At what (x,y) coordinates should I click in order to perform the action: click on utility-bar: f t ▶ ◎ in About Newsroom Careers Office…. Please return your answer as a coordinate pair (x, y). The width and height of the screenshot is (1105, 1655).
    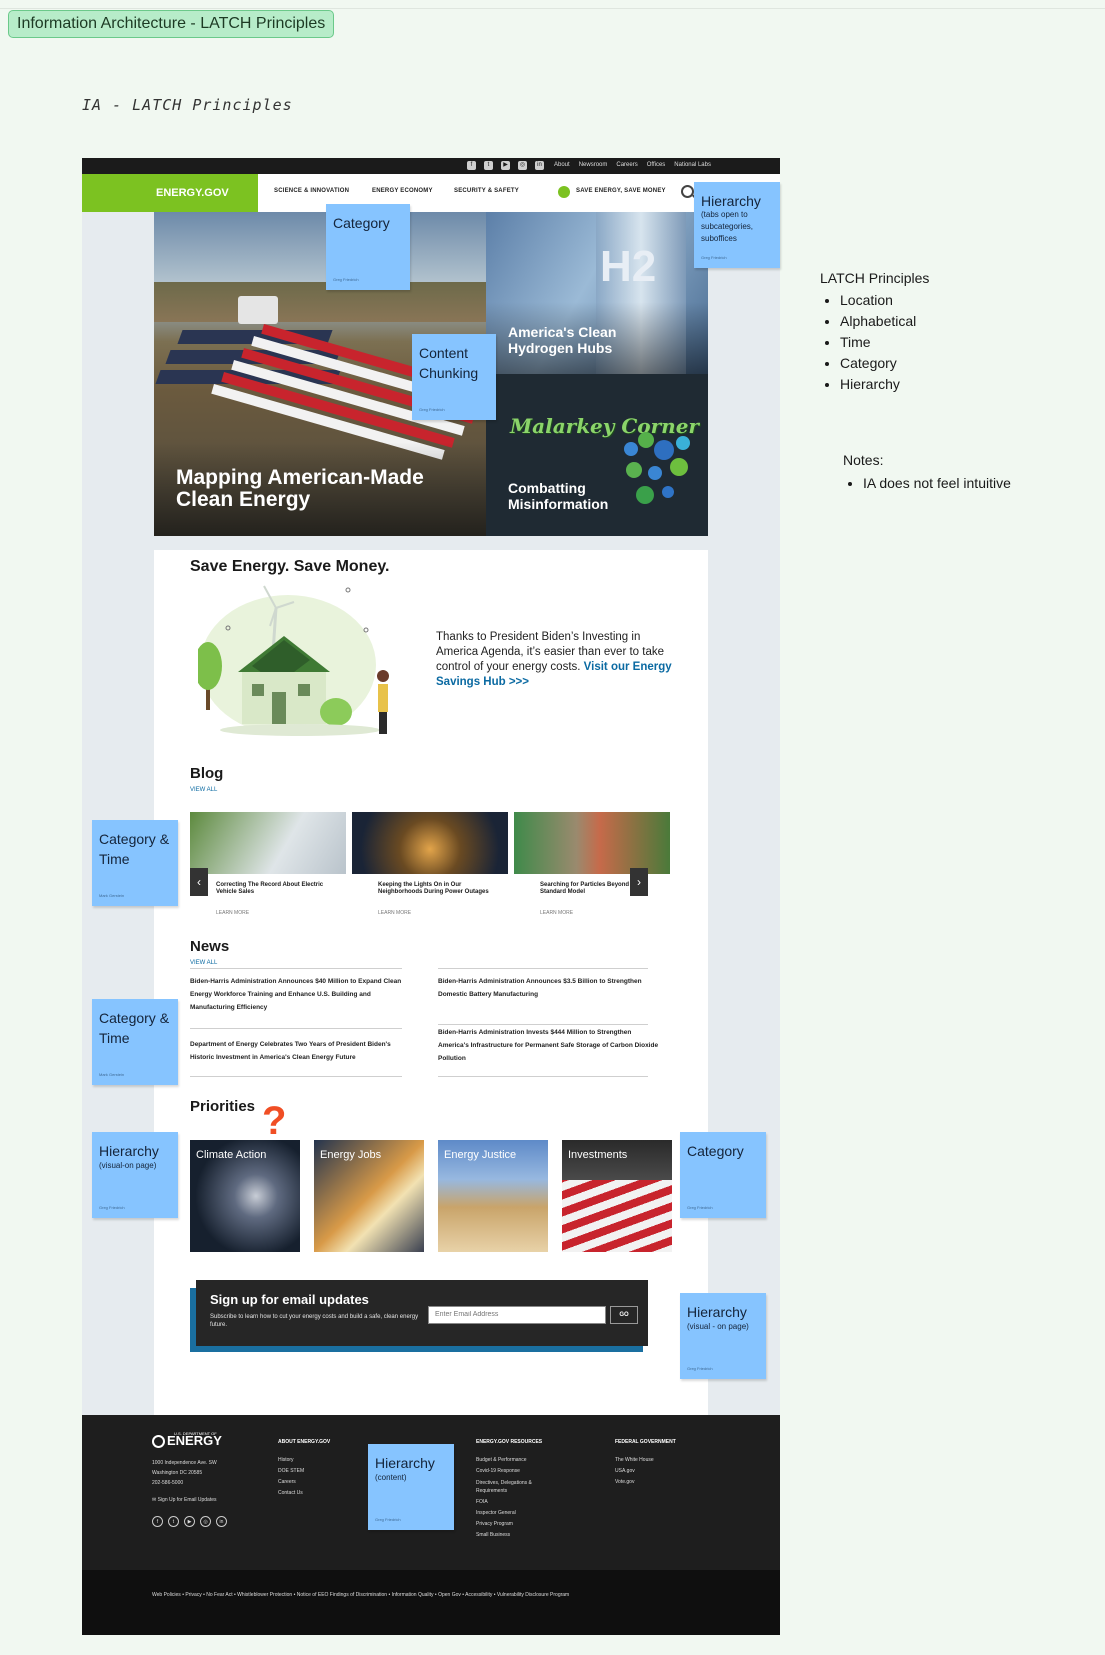
    Looking at the image, I should click on (431, 166).